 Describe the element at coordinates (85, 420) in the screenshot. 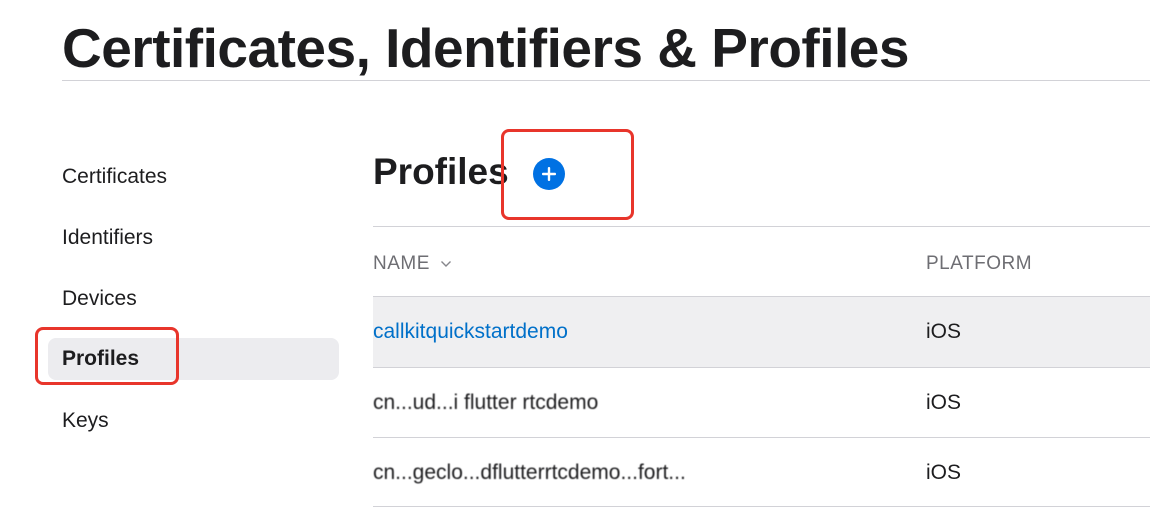

I see `sidebar-item-label: Keys` at that location.